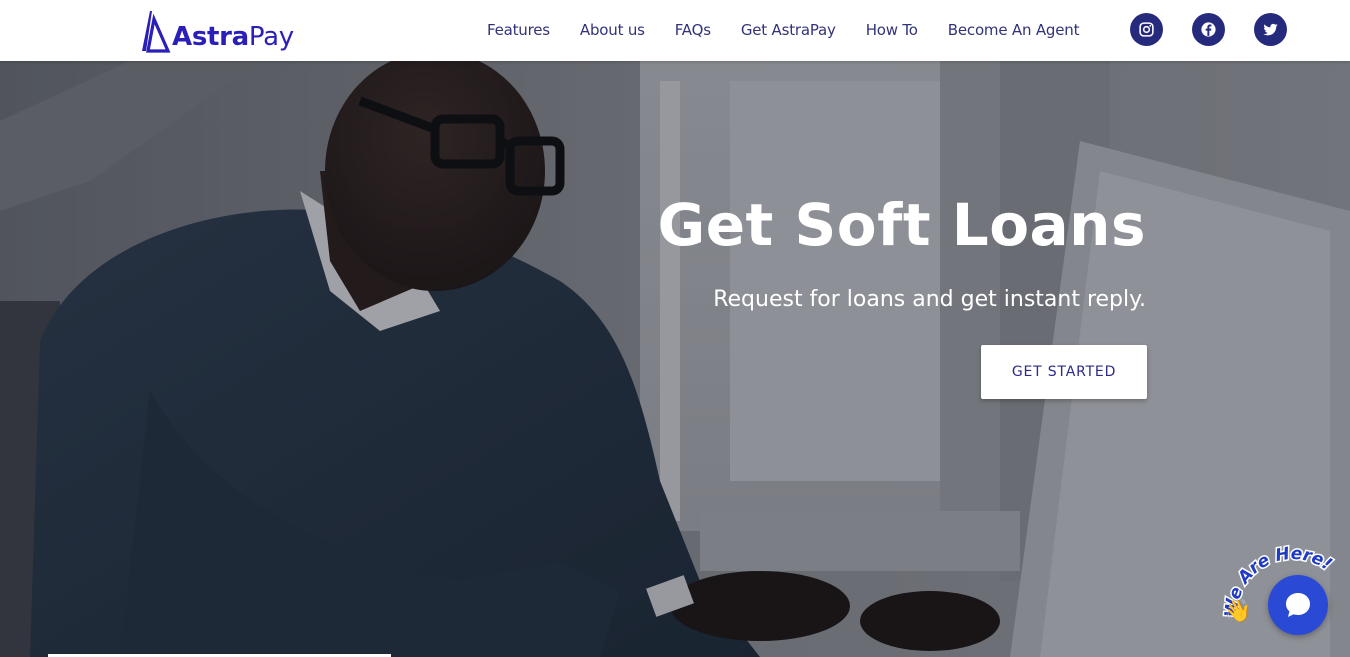  Describe the element at coordinates (156, 32) in the screenshot. I see `astrapay-logo-icon` at that location.